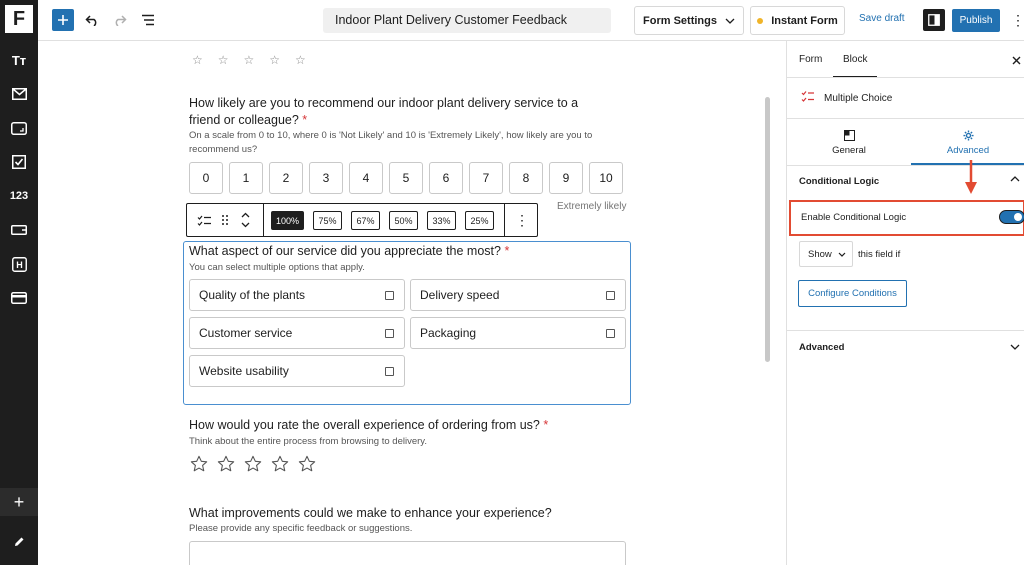  I want to click on tab-form: Form, so click(810, 59).